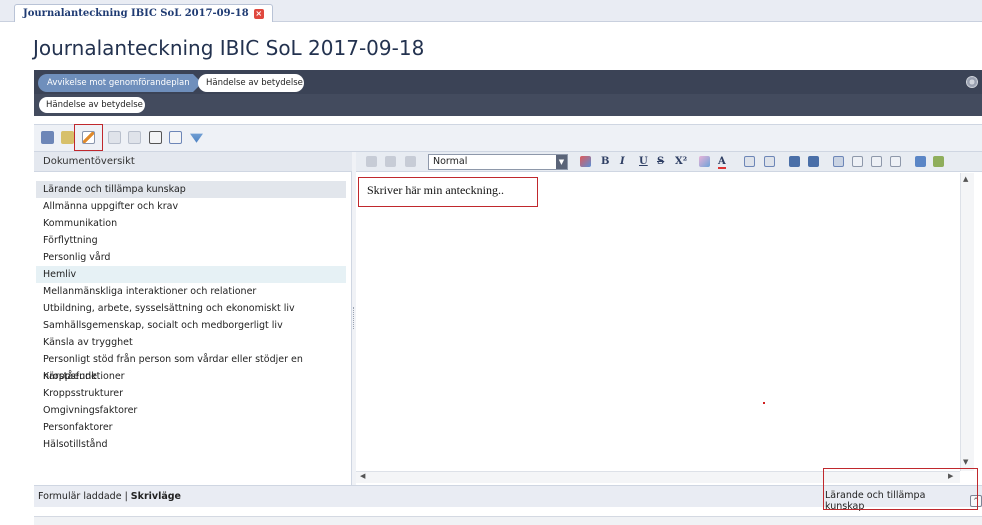 The width and height of the screenshot is (982, 525). I want to click on status-mode: Skrivläge, so click(156, 496).